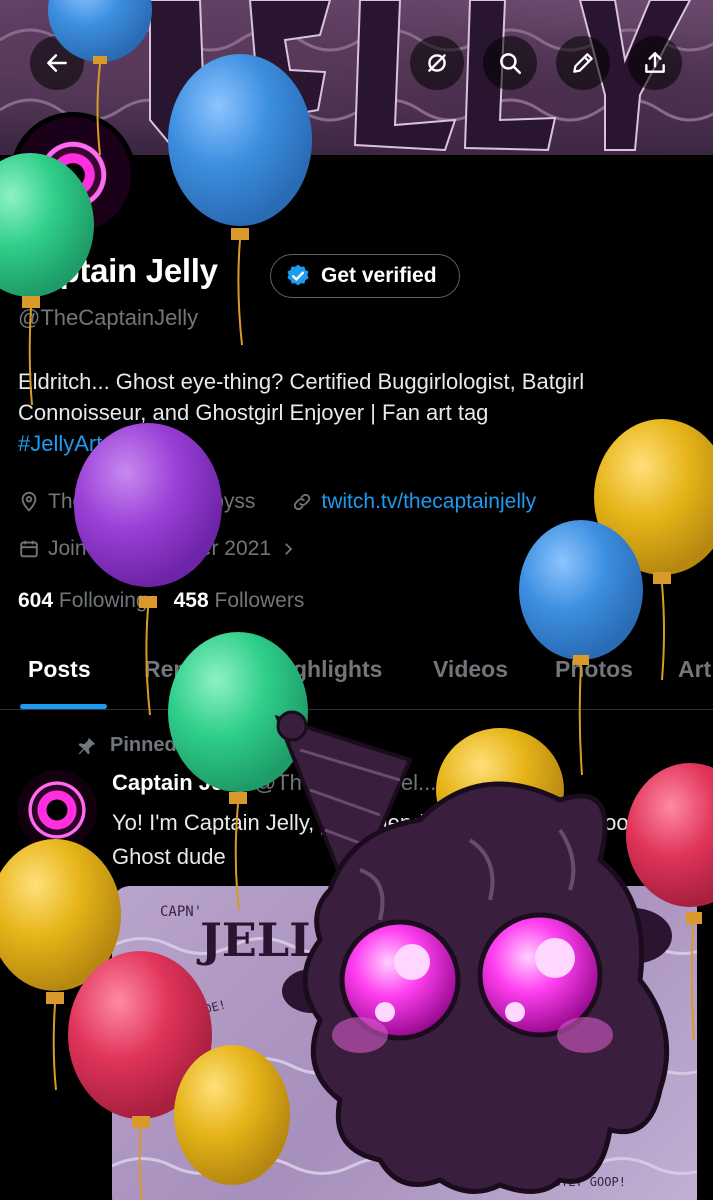  Describe the element at coordinates (118, 270) in the screenshot. I see `profile-name: Captain Jelly` at that location.